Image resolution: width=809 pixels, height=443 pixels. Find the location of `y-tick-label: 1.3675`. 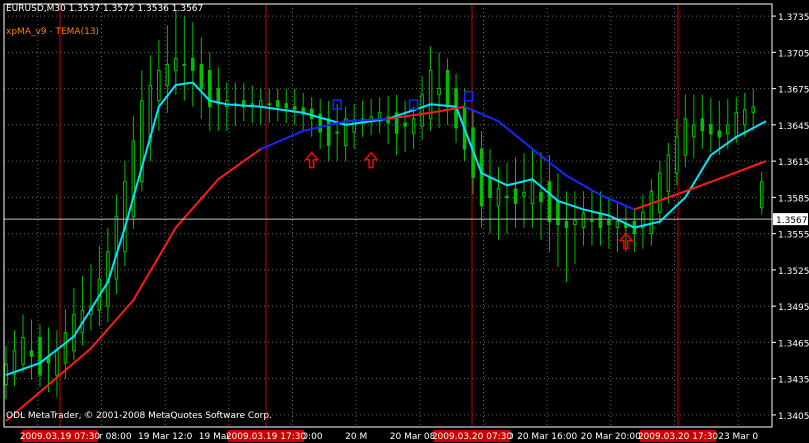

y-tick-label: 1.3675 is located at coordinates (793, 91).